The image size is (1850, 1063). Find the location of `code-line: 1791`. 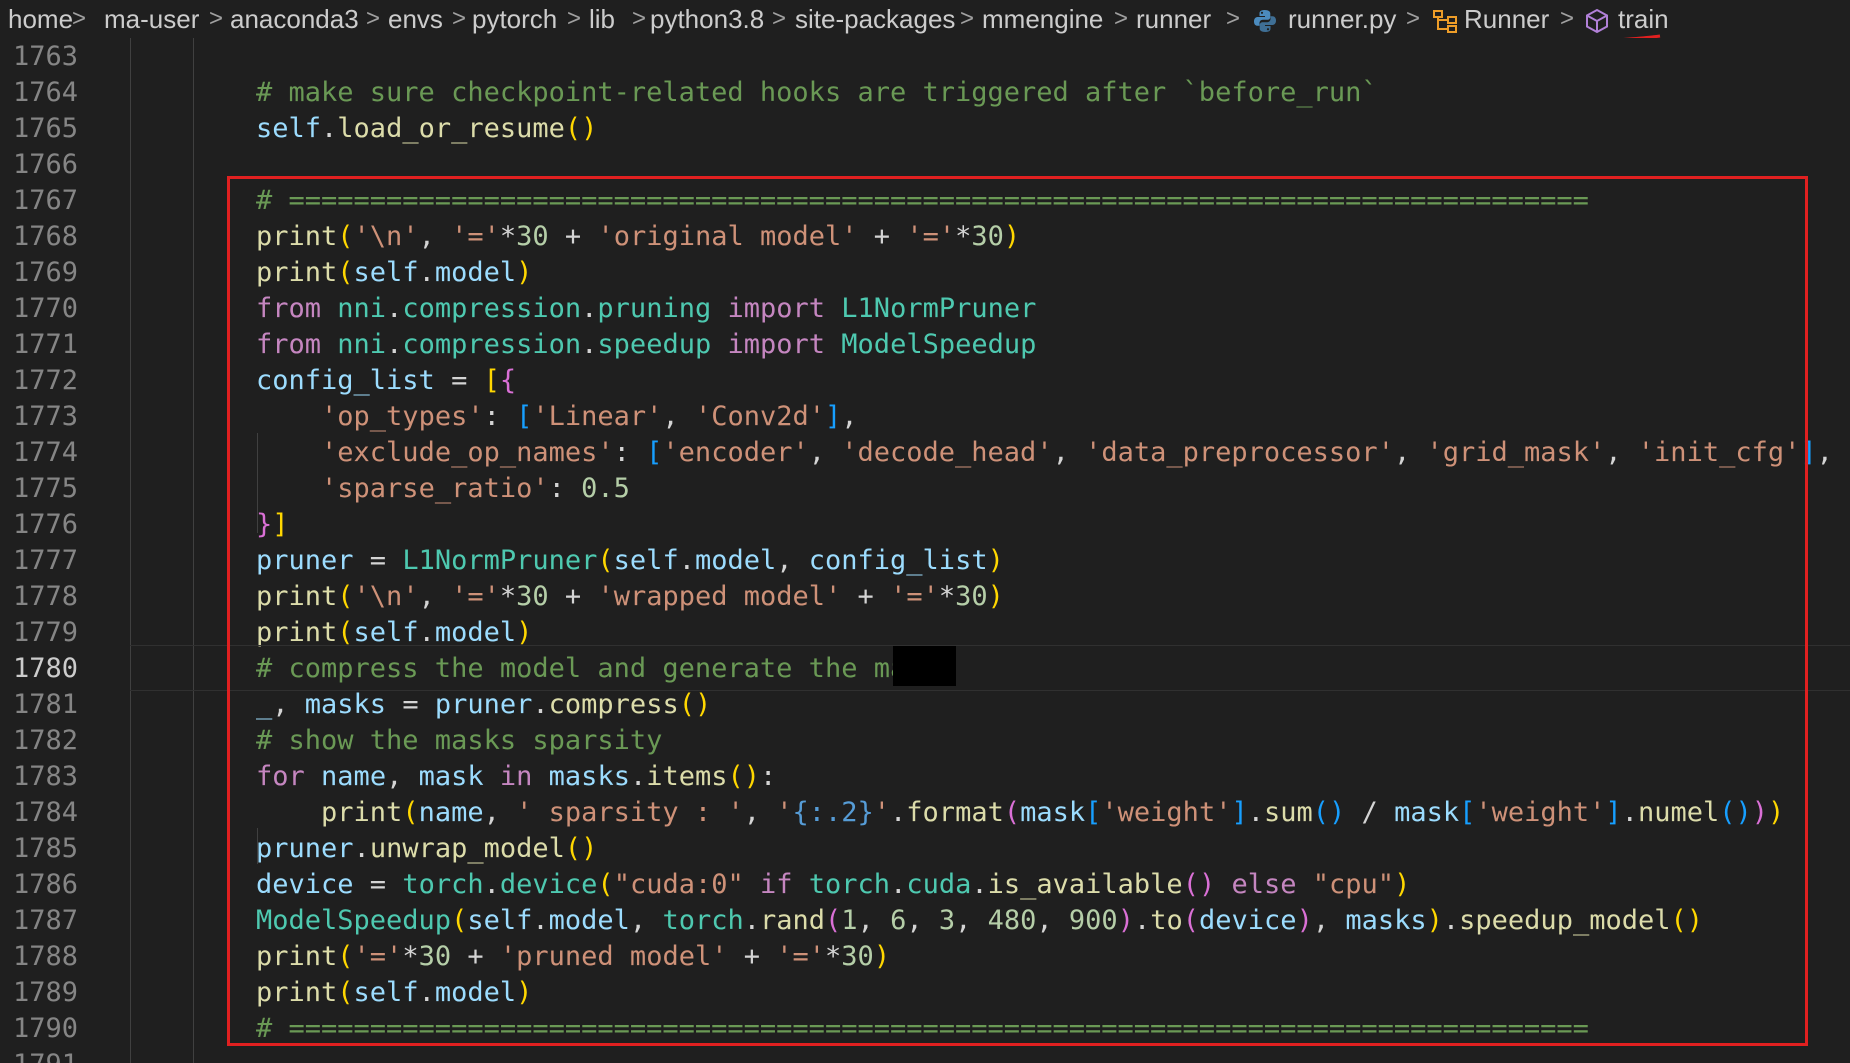

code-line: 1791 is located at coordinates (925, 1055).